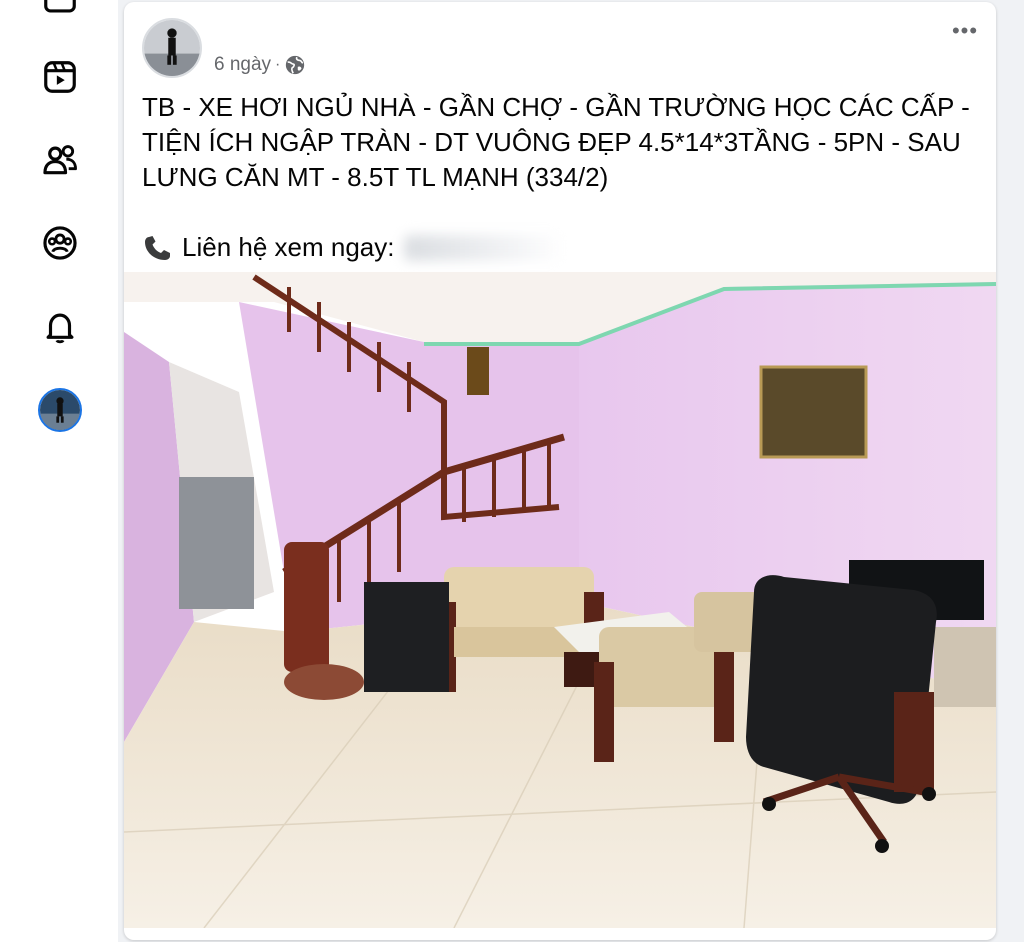 The width and height of the screenshot is (1024, 942). Describe the element at coordinates (288, 247) in the screenshot. I see `contact-label: Liên hệ xem ngay:` at that location.